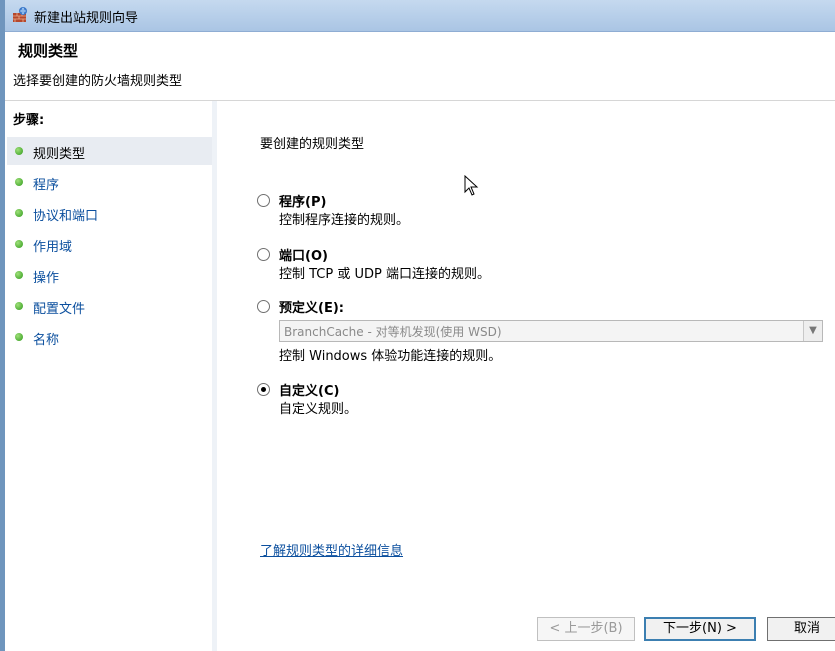 This screenshot has width=835, height=651. What do you see at coordinates (59, 154) in the screenshot?
I see `step-label: 规则类型` at bounding box center [59, 154].